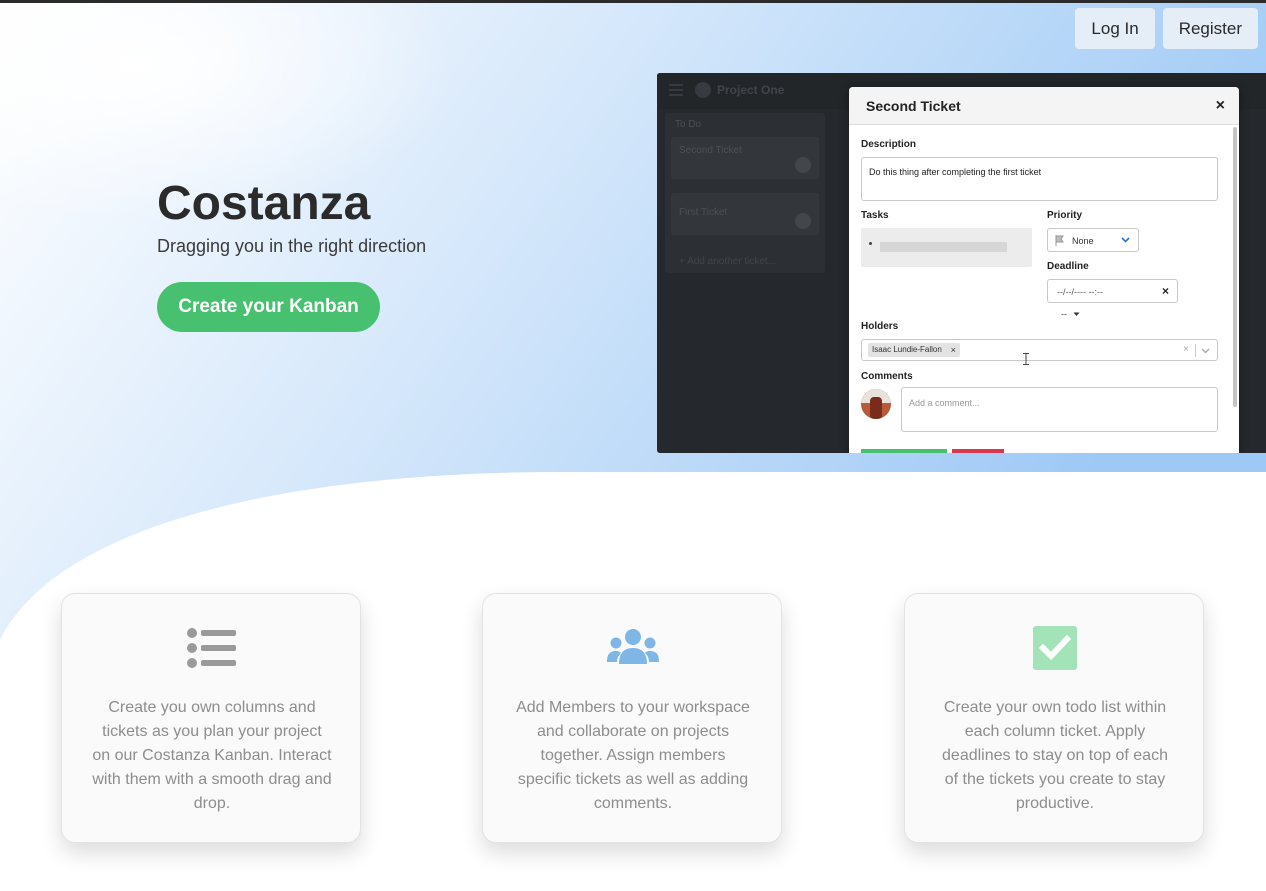 This screenshot has height=891, width=1266. What do you see at coordinates (978, 451) in the screenshot?
I see `delete-button` at bounding box center [978, 451].